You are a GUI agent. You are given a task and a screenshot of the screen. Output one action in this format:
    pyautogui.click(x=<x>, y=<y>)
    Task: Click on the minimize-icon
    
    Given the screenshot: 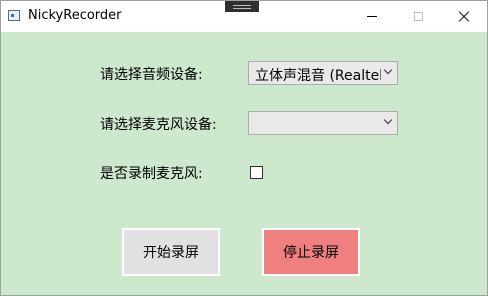 What is the action you would take?
    pyautogui.click(x=372, y=16)
    